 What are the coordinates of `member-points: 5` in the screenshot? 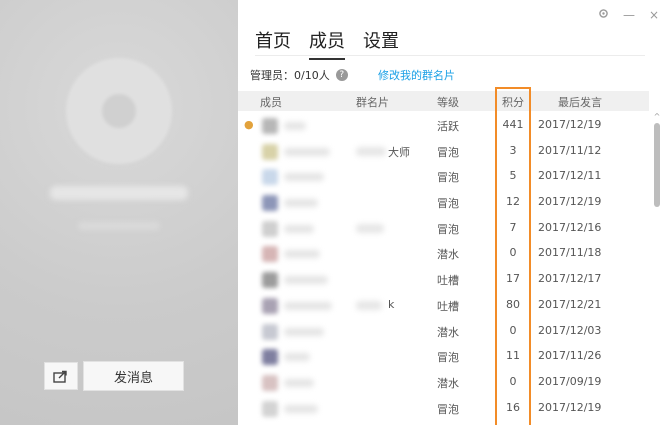 It's located at (513, 176).